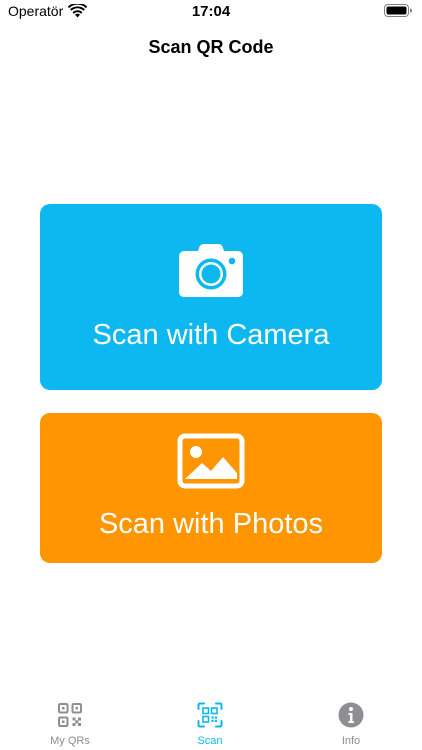 The height and width of the screenshot is (750, 422). What do you see at coordinates (210, 741) in the screenshot?
I see `tab-scan-label: Scan` at bounding box center [210, 741].